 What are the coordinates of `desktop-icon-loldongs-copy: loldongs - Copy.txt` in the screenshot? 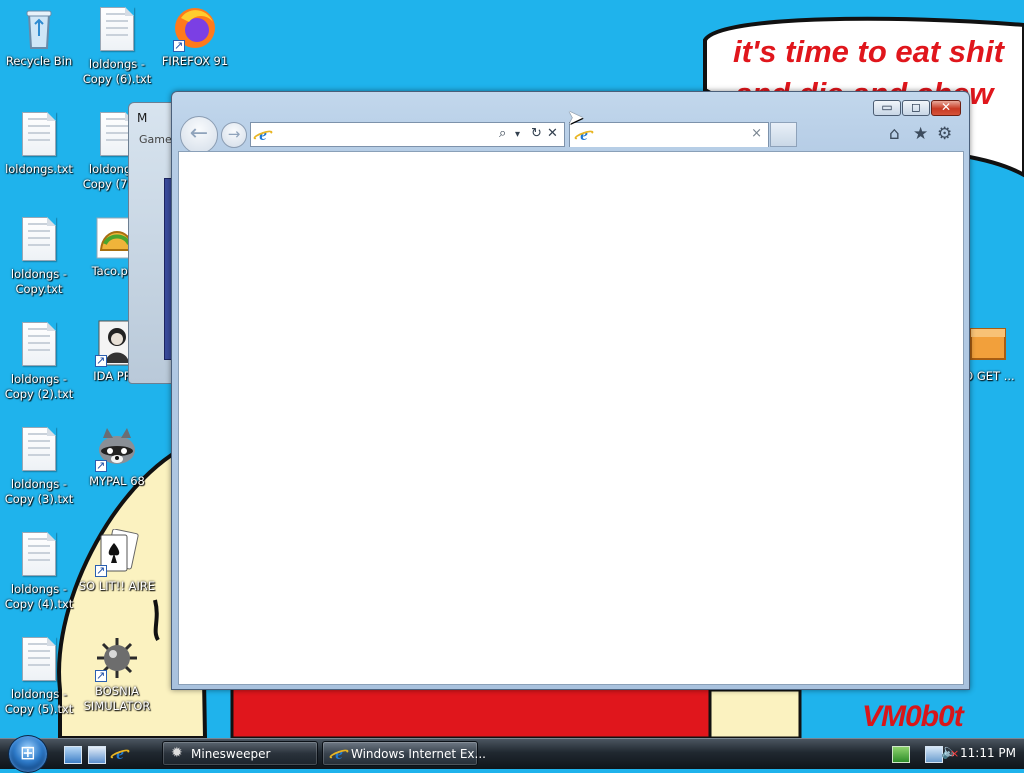 It's located at (39, 255).